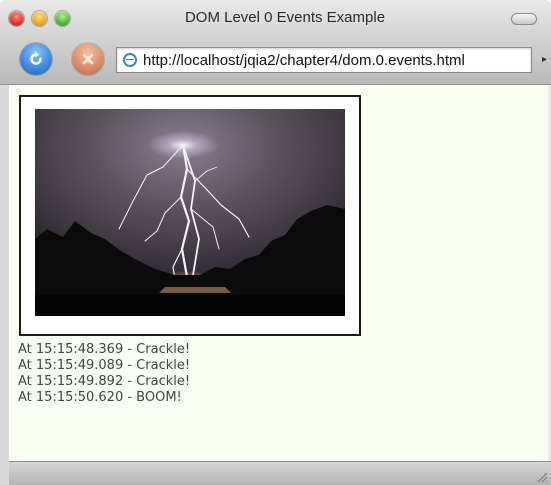 This screenshot has width=551, height=485. I want to click on status-bar, so click(280, 473).